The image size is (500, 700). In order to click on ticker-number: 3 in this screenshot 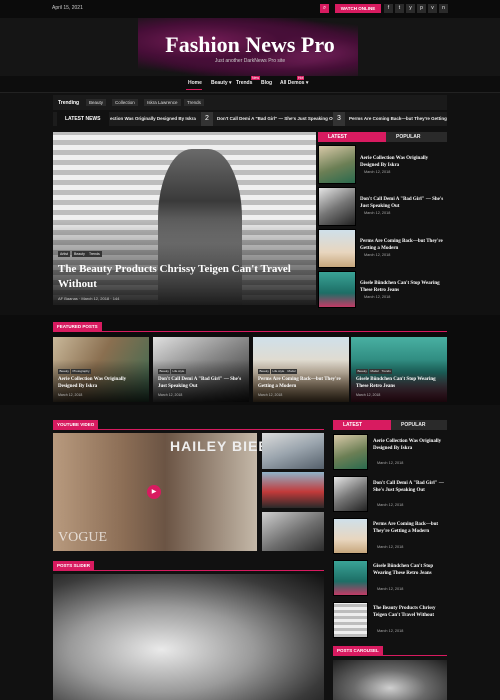, I will do `click(339, 119)`.